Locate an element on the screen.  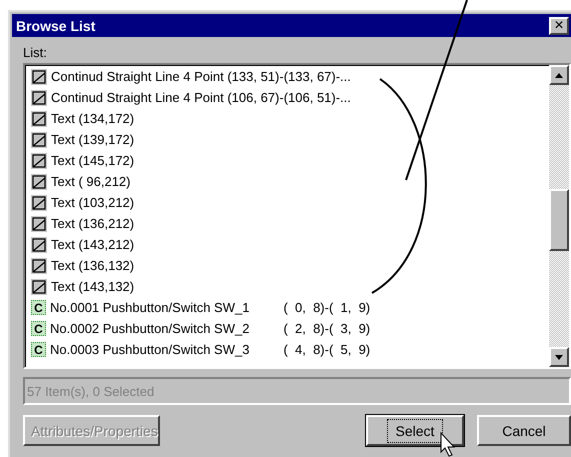
item-text: Text (103,212) is located at coordinates (92, 202).